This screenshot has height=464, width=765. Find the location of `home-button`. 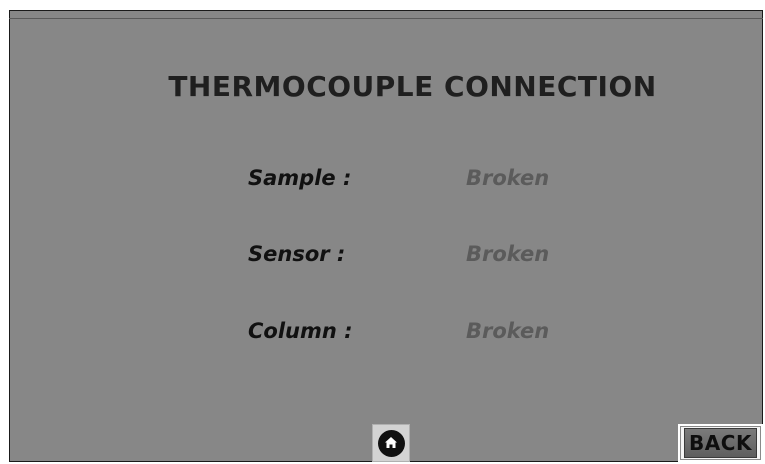

home-button is located at coordinates (391, 443).